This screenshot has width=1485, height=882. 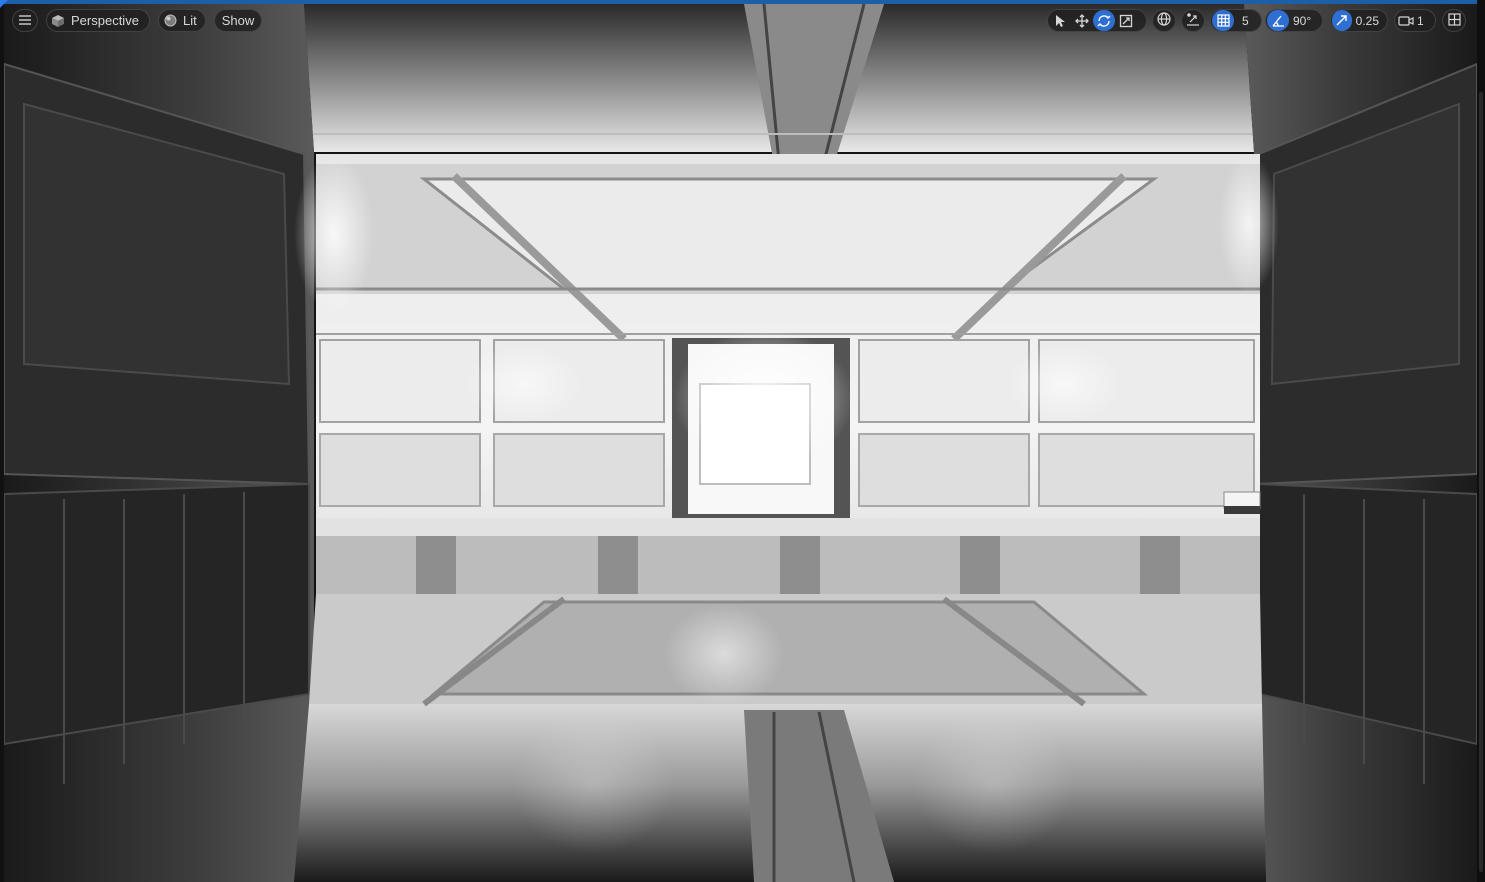 I want to click on scale-snap-group: 0.25, so click(x=1359, y=20).